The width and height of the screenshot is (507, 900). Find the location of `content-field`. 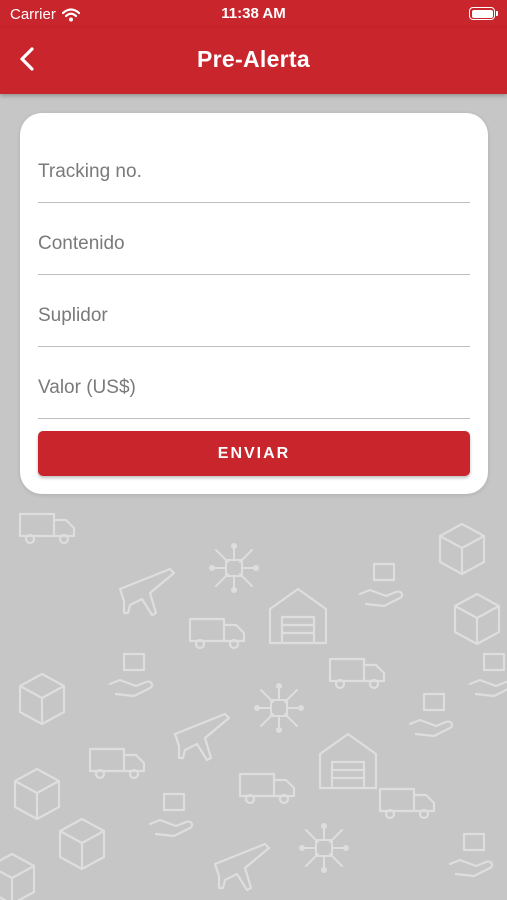

content-field is located at coordinates (254, 239).